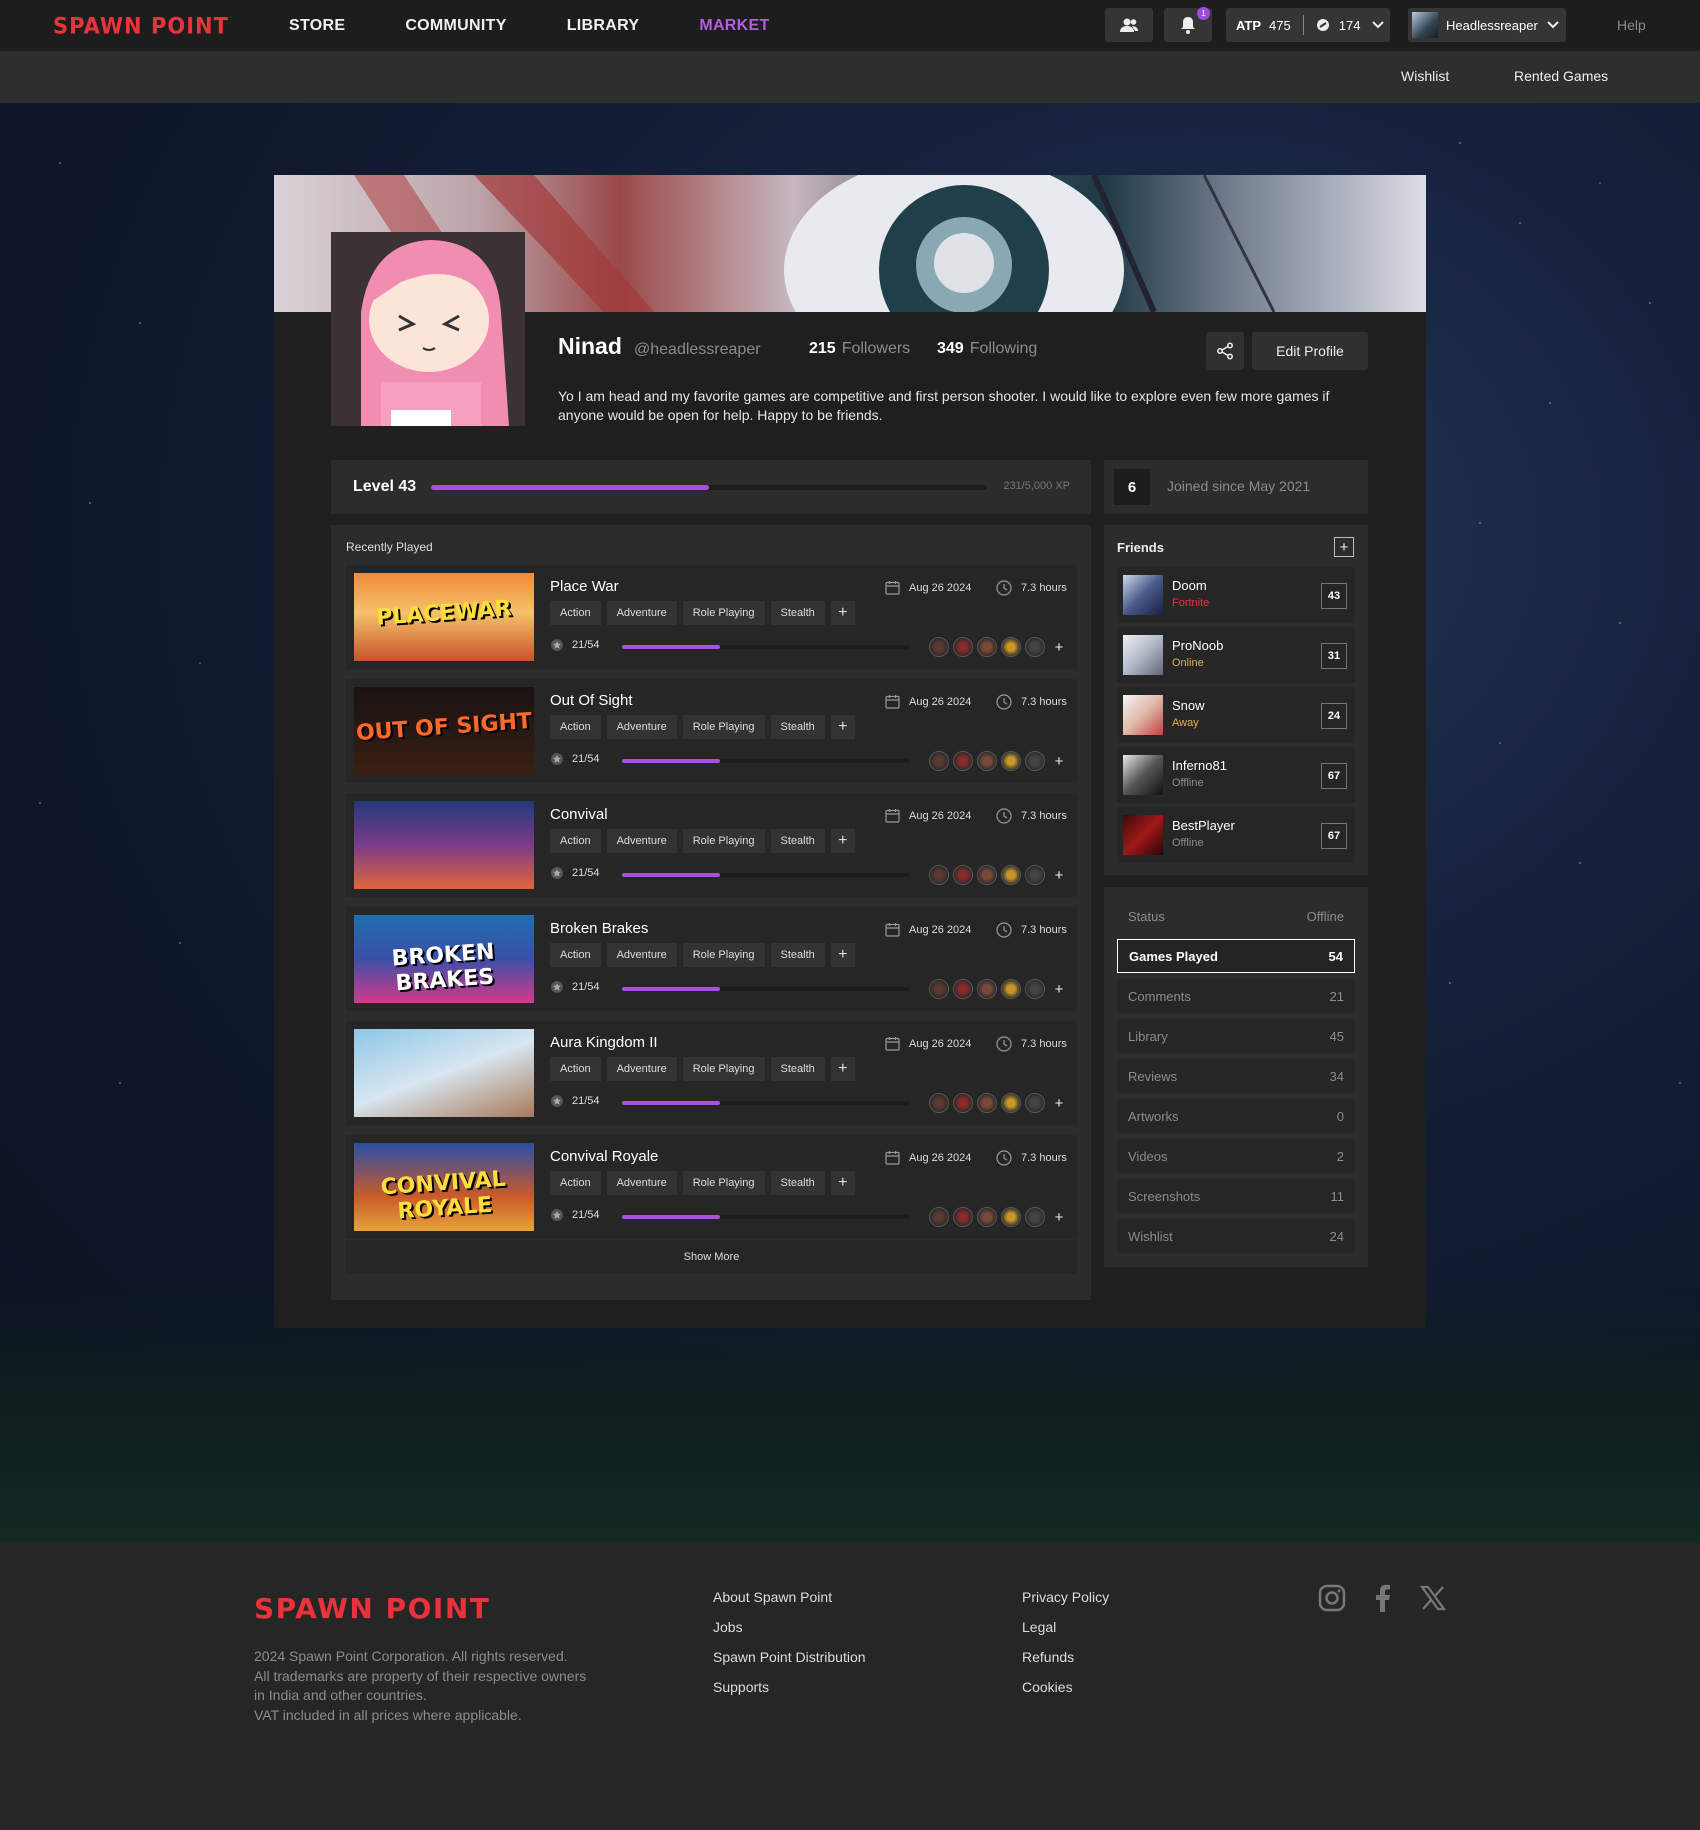 Image resolution: width=1700 pixels, height=1830 pixels. Describe the element at coordinates (141, 25) in the screenshot. I see `spawn-point-logo: SPAWN POINT` at that location.